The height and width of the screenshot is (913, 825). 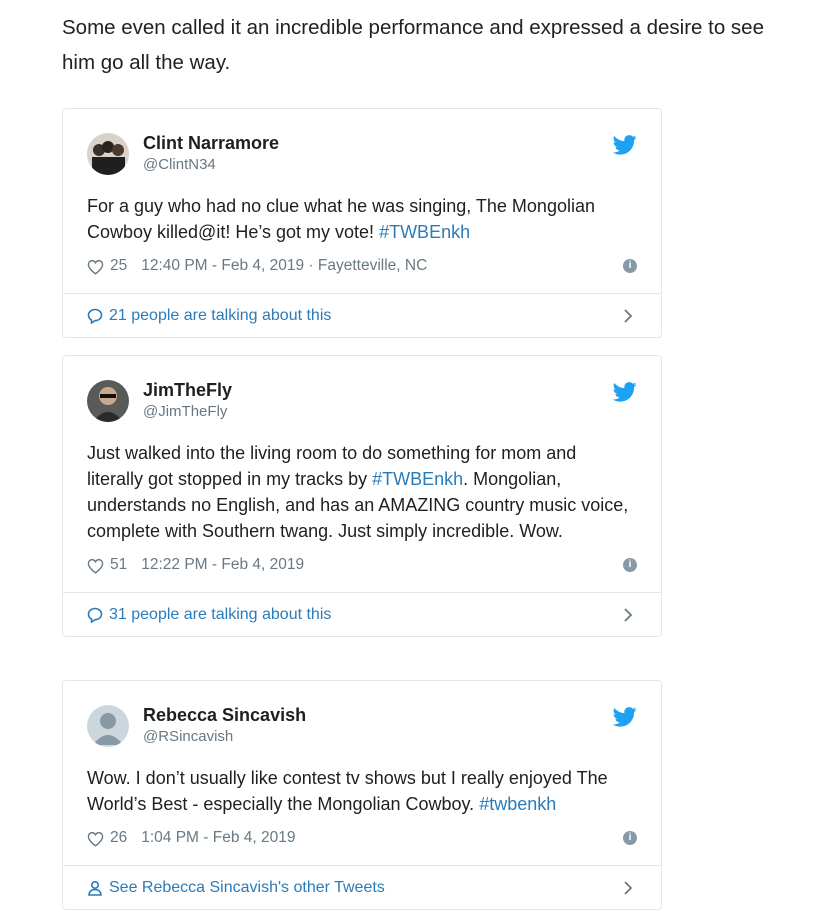 I want to click on author-name: Rebecca Sincavish, so click(x=224, y=715).